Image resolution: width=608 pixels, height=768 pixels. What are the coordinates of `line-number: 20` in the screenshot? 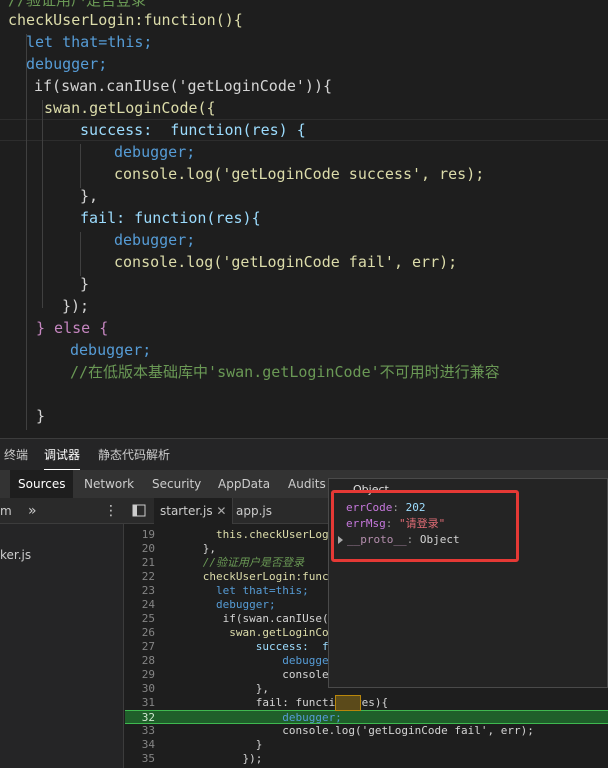 It's located at (140, 549).